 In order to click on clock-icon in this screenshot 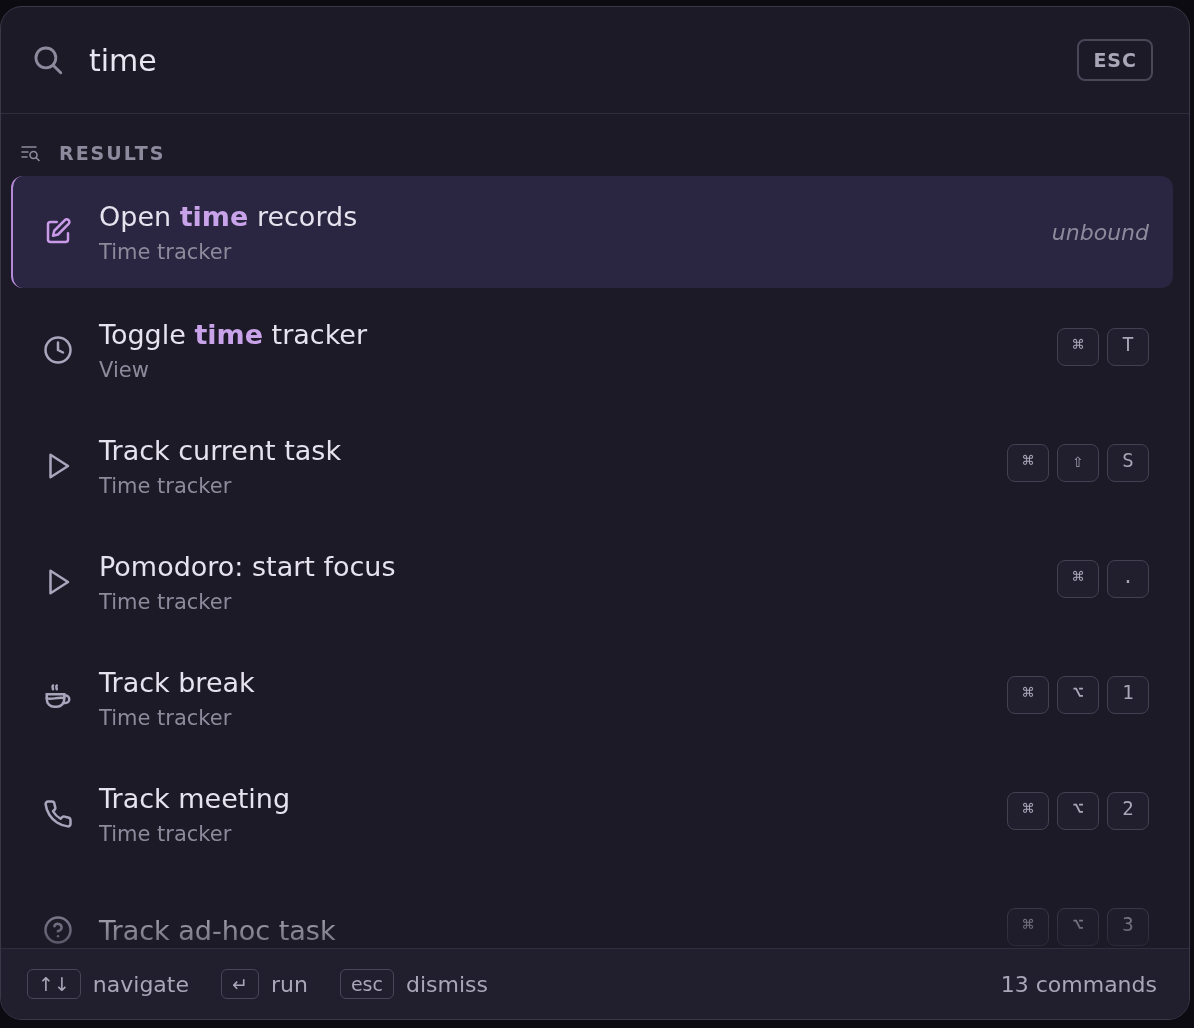, I will do `click(58, 350)`.